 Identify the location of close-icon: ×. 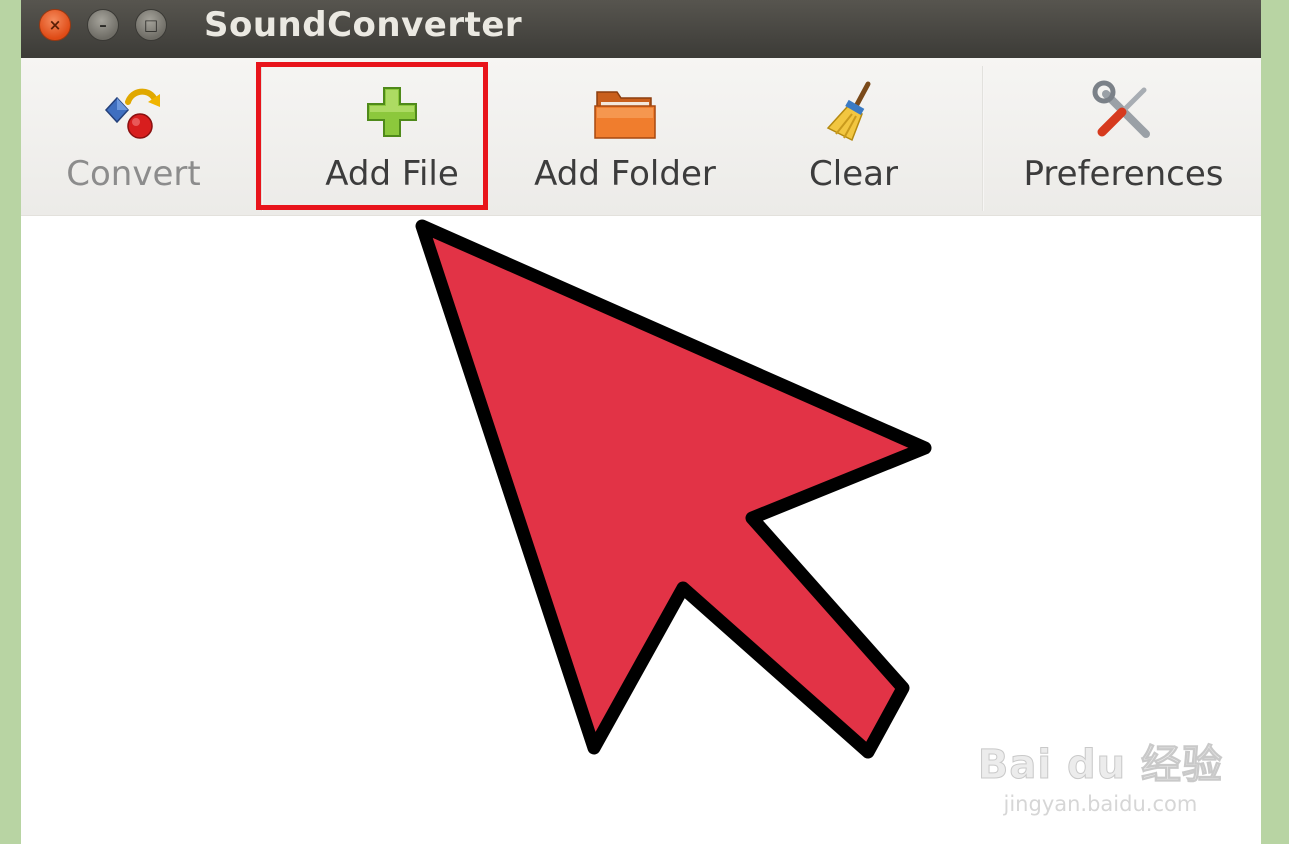
(55, 25).